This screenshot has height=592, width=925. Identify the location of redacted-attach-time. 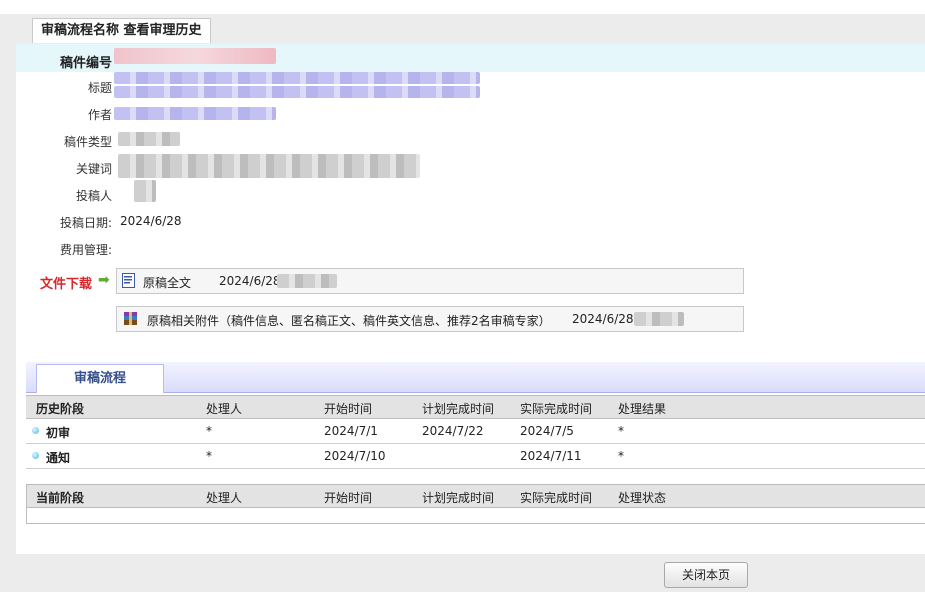
(659, 319).